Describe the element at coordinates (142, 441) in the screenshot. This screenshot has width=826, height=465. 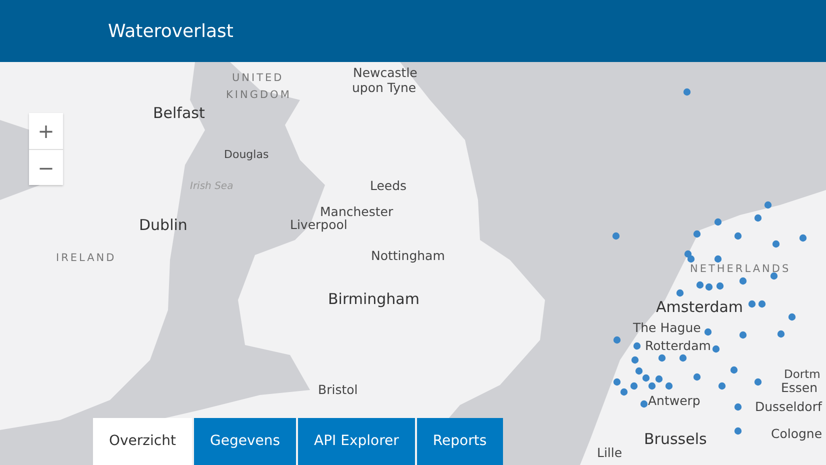
I see `tab: Overzicht` at that location.